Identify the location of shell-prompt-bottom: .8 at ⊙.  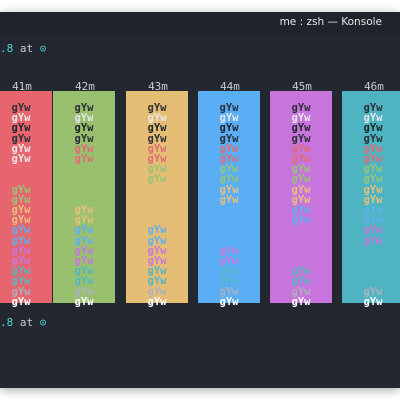
(23, 322).